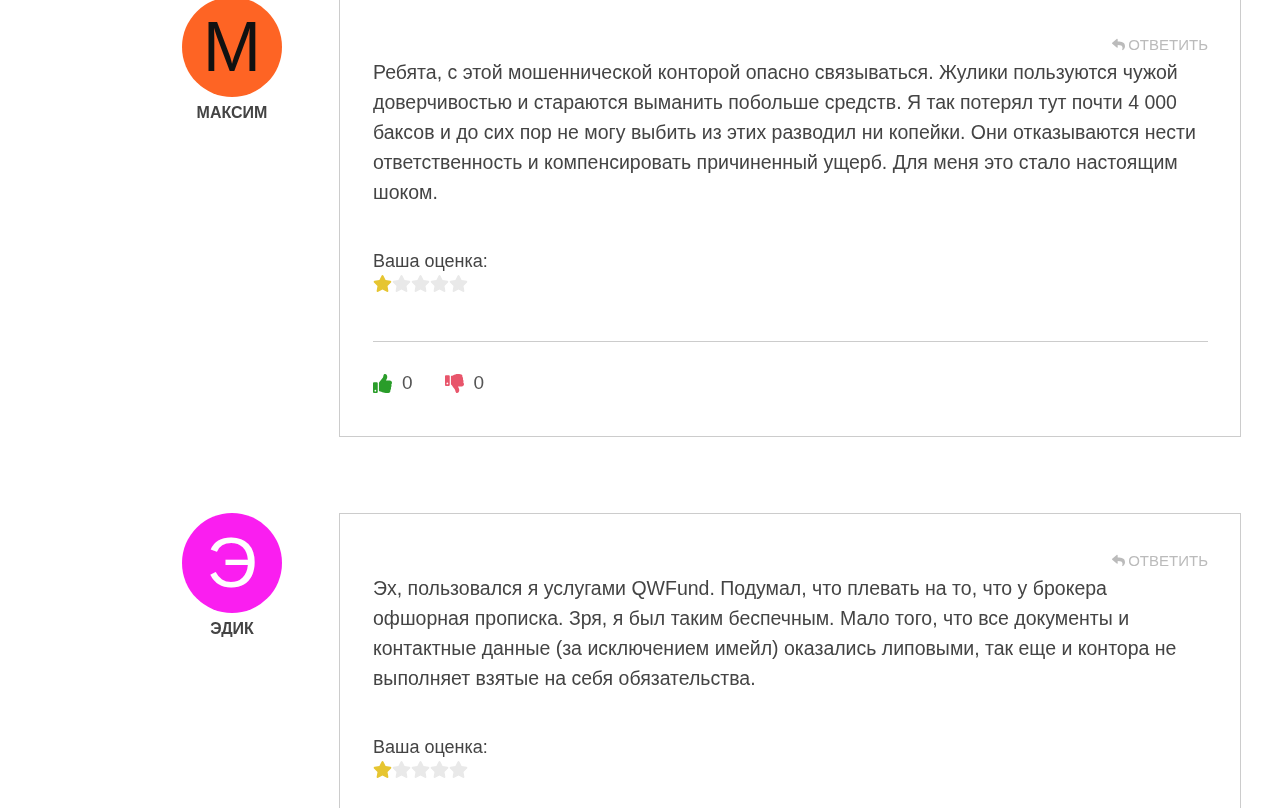  What do you see at coordinates (393, 383) in the screenshot?
I see `like-button: 0` at bounding box center [393, 383].